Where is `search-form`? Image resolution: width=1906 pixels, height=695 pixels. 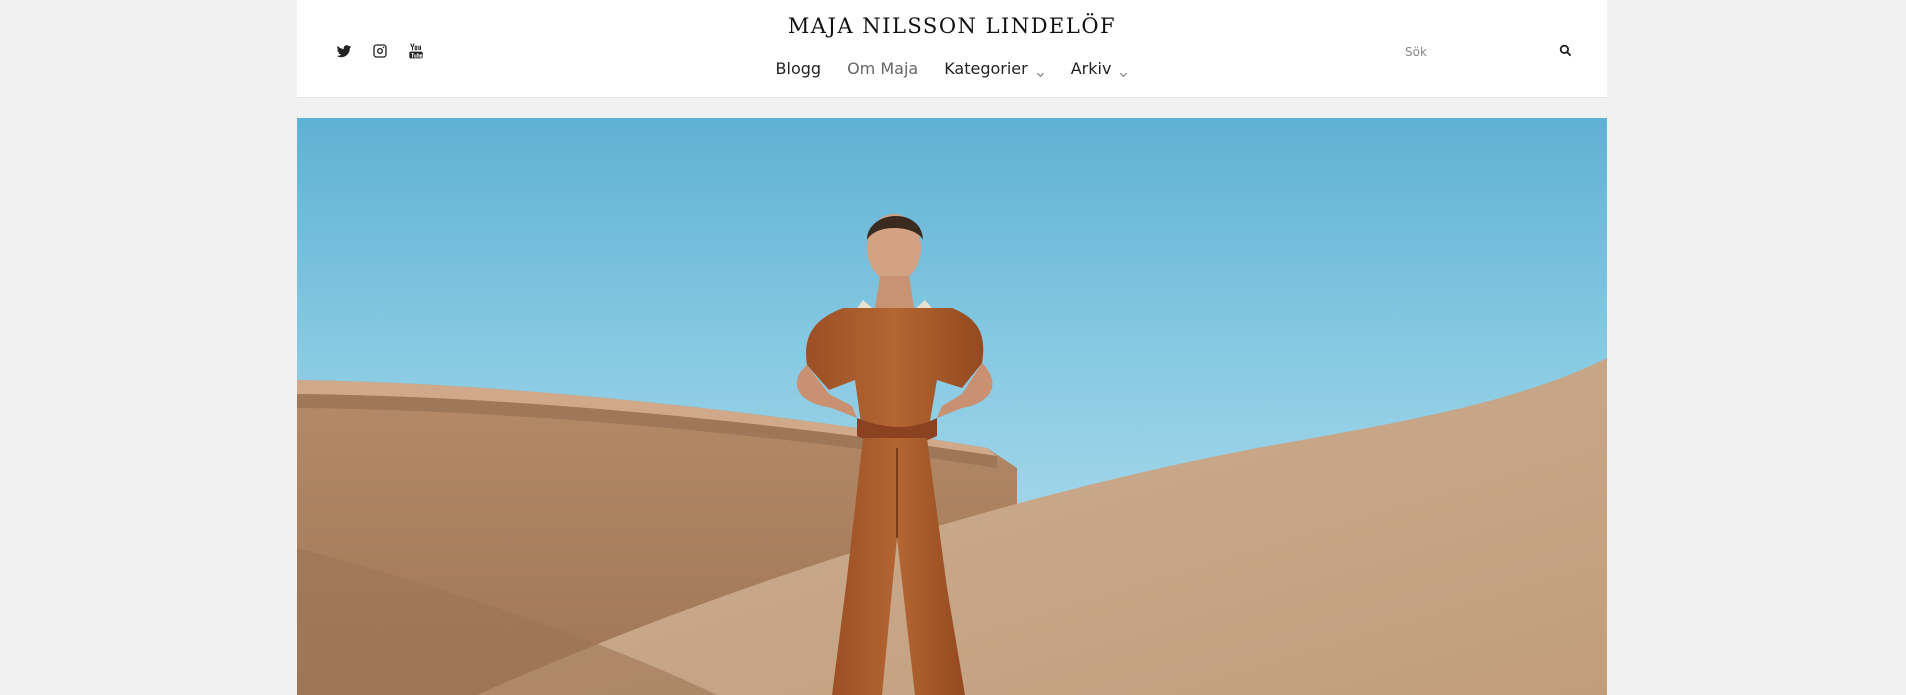
search-form is located at coordinates (1488, 52).